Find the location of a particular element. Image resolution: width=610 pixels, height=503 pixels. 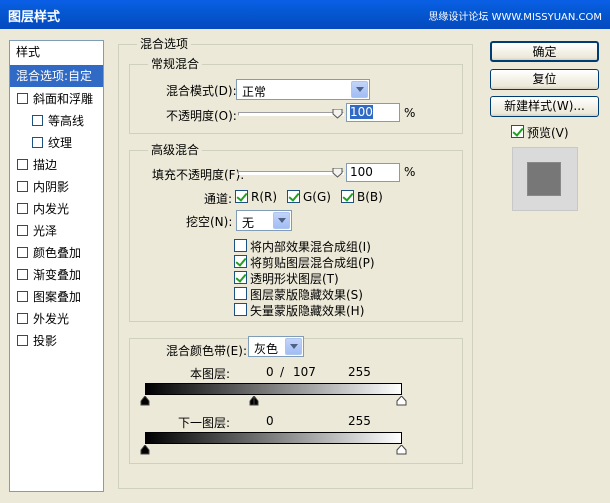

sidebar-item-label: 投影 is located at coordinates (45, 341).